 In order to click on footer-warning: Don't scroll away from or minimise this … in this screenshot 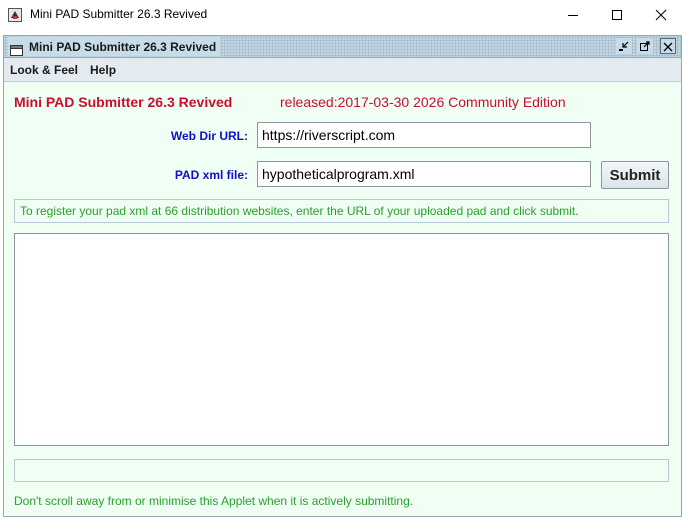, I will do `click(214, 501)`.